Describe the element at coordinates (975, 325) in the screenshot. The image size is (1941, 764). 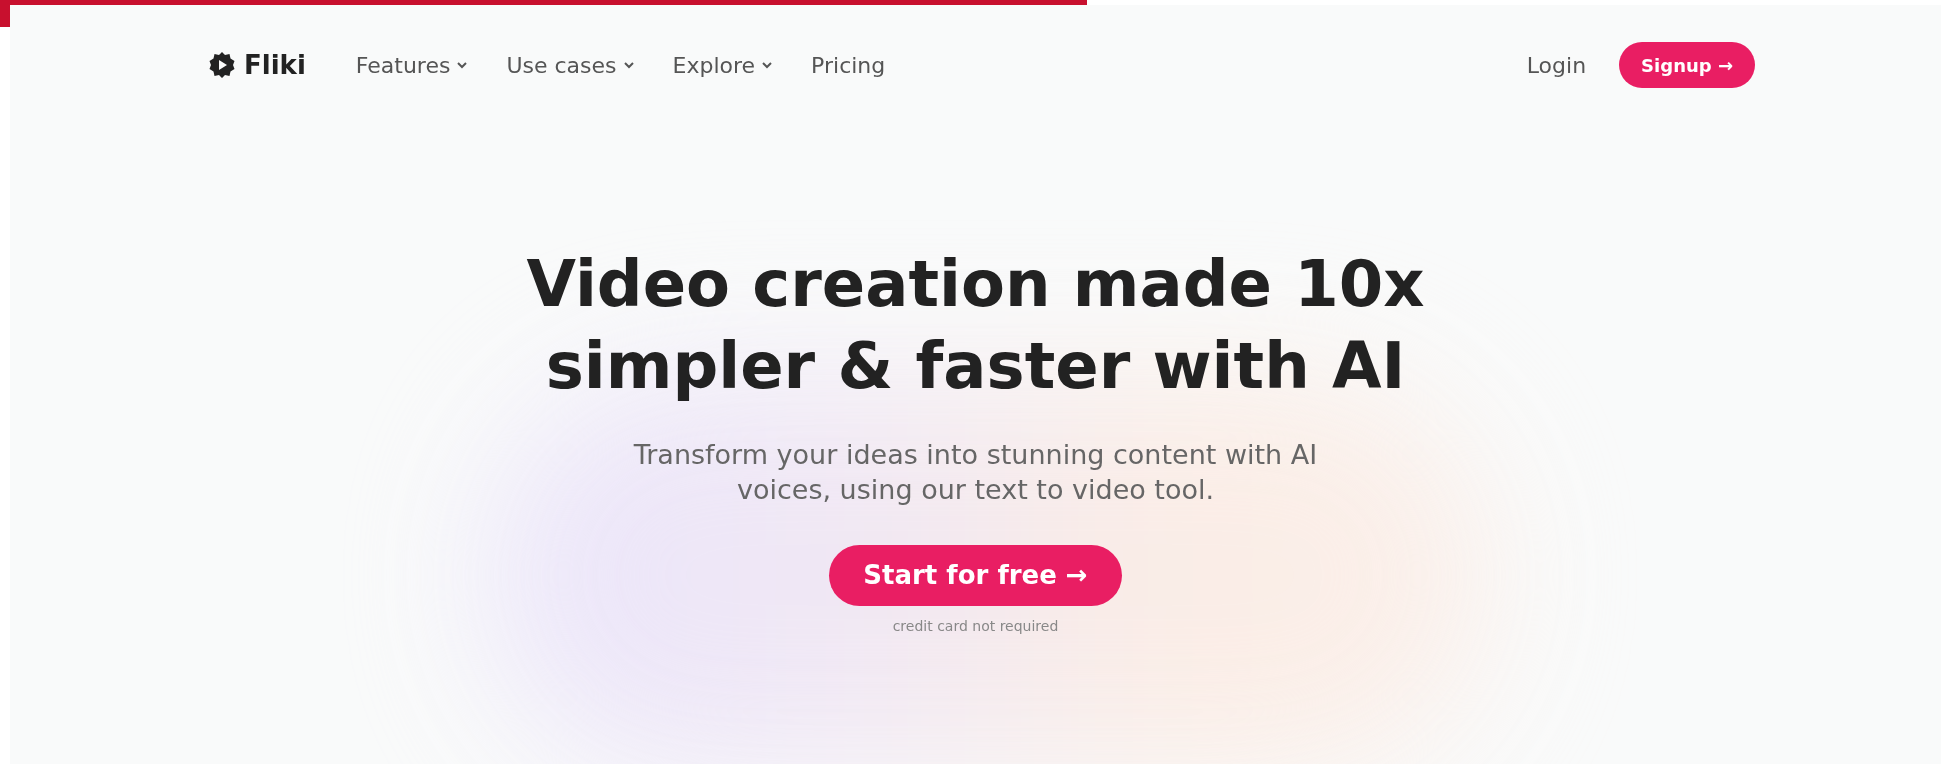
I see `hero-title: Video creation made 10x simpler & faster with AI` at that location.